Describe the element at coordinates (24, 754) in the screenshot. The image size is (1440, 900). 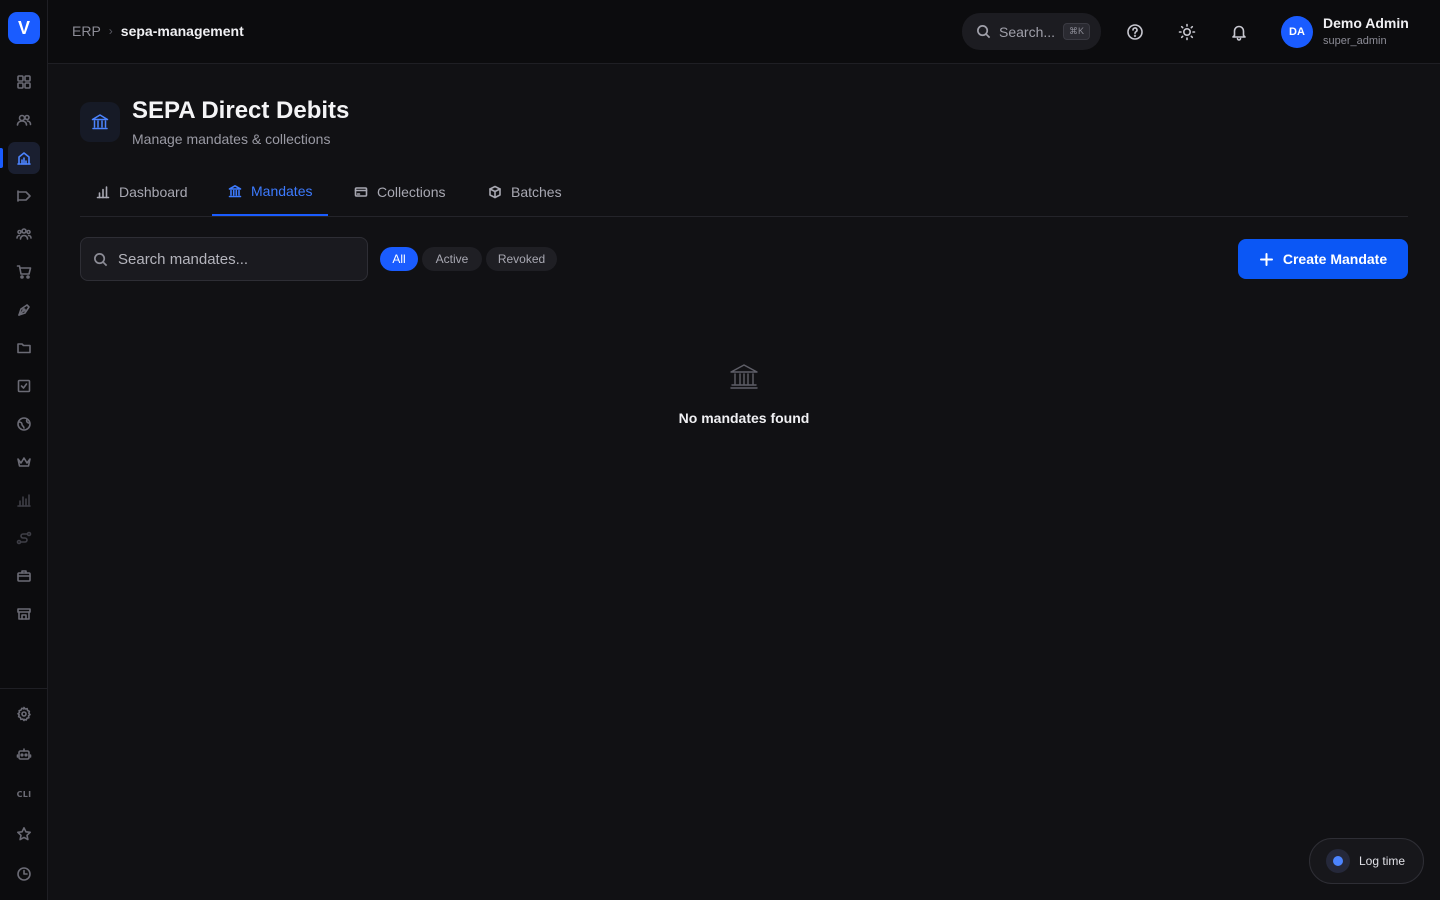
I see `robot-icon` at that location.